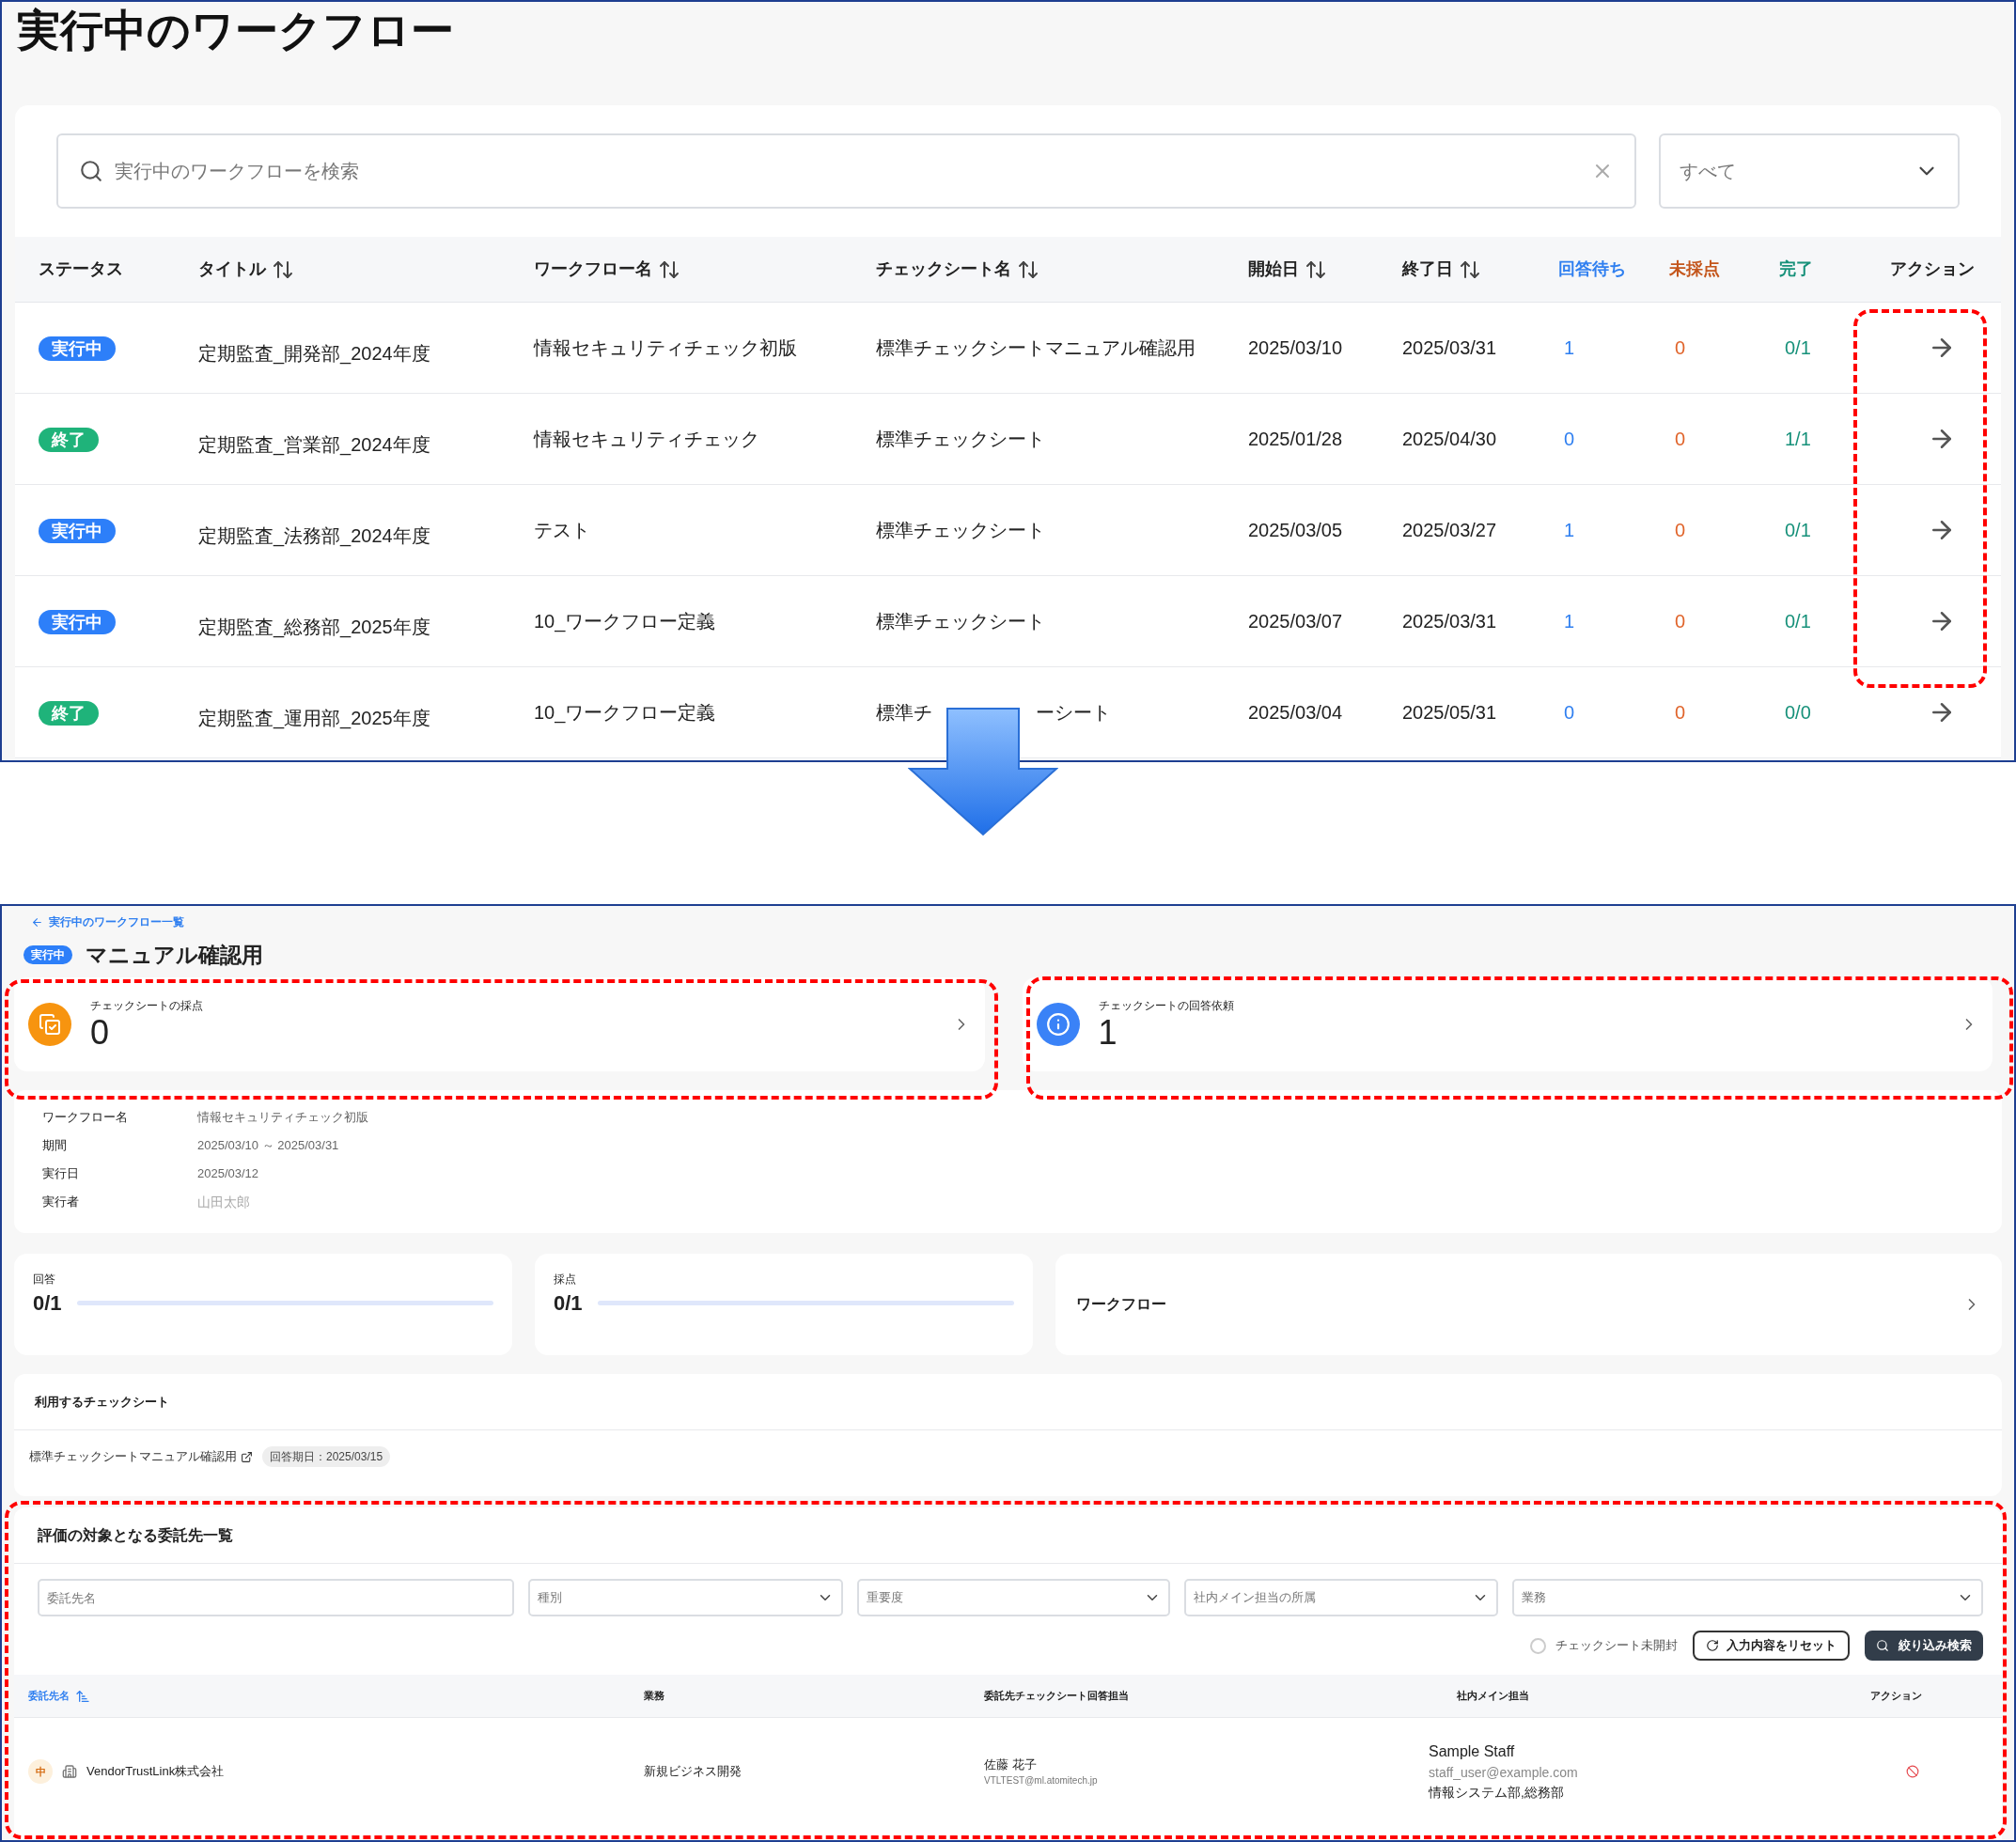 This screenshot has height=1842, width=2016. Describe the element at coordinates (1167, 1006) in the screenshot. I see `card-label: チェックシートの回答依頼` at that location.